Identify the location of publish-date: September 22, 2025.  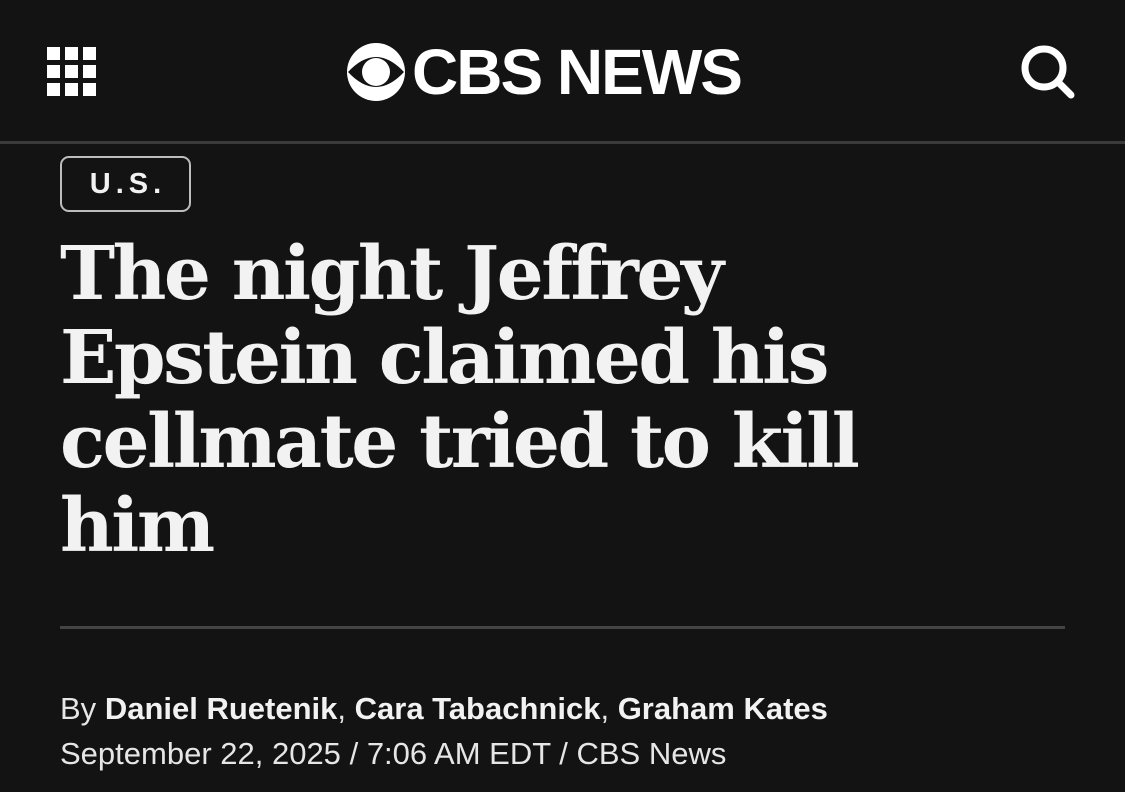
(200, 753).